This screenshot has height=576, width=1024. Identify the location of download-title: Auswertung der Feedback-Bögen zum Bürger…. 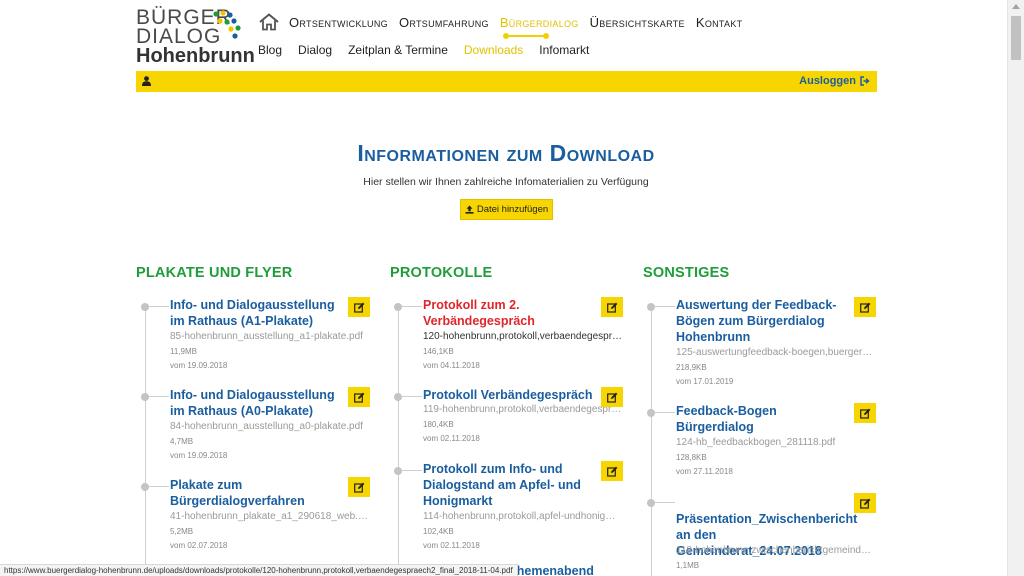
(765, 321).